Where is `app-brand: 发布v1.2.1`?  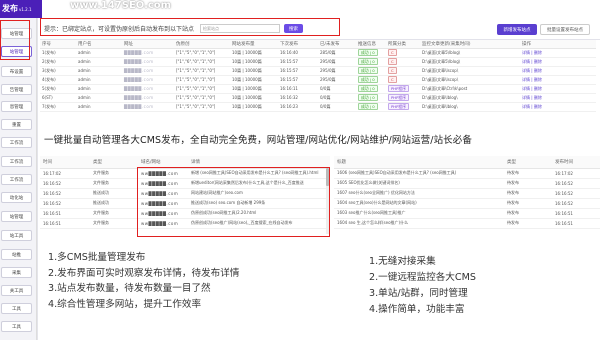
app-brand: 发布v1.2.1 is located at coordinates (21, 9).